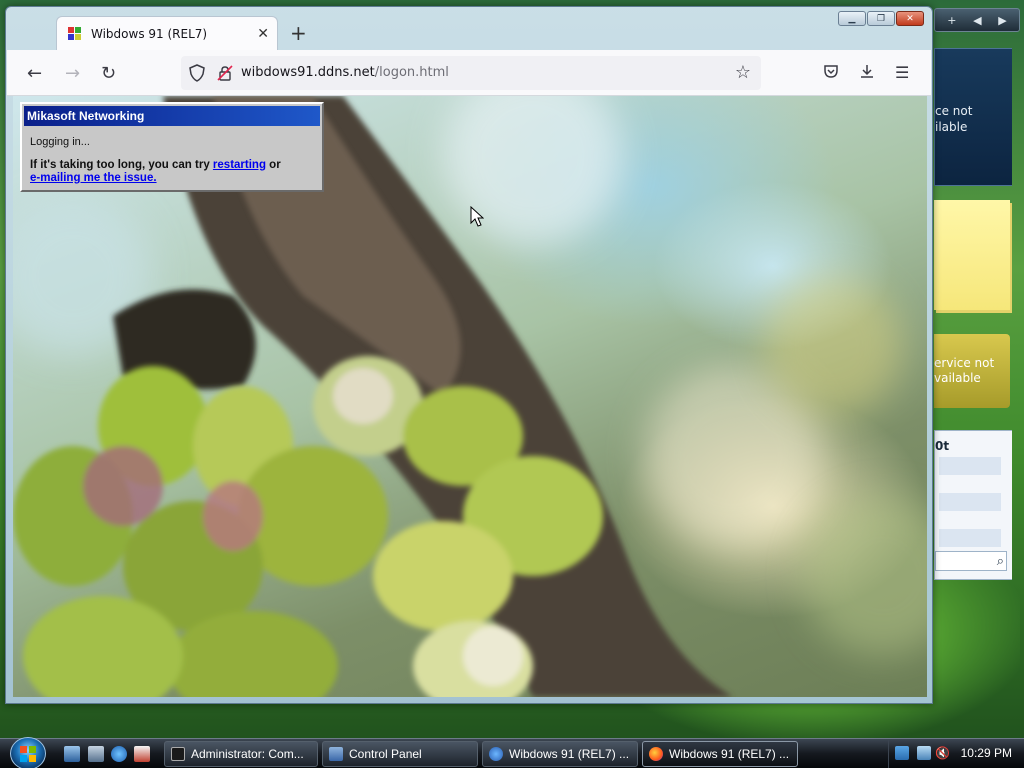  I want to click on firefox-icon, so click(656, 754).